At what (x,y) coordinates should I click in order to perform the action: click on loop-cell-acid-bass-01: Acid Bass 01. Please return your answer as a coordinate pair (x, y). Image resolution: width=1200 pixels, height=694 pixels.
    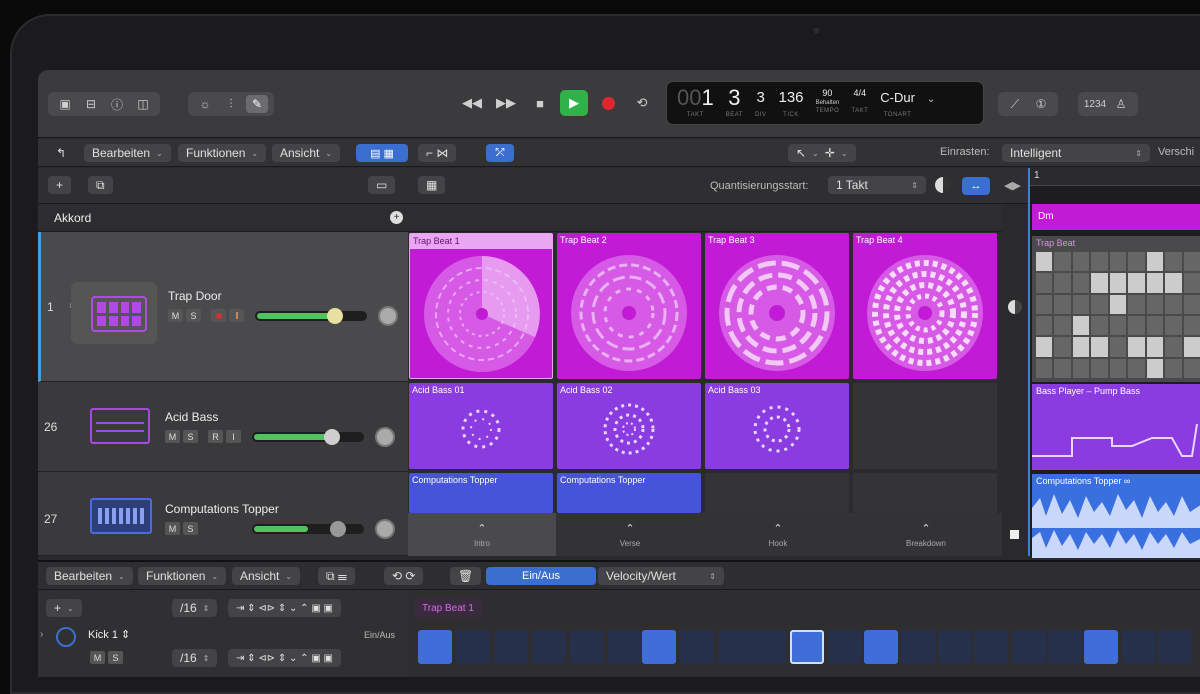
    Looking at the image, I should click on (481, 426).